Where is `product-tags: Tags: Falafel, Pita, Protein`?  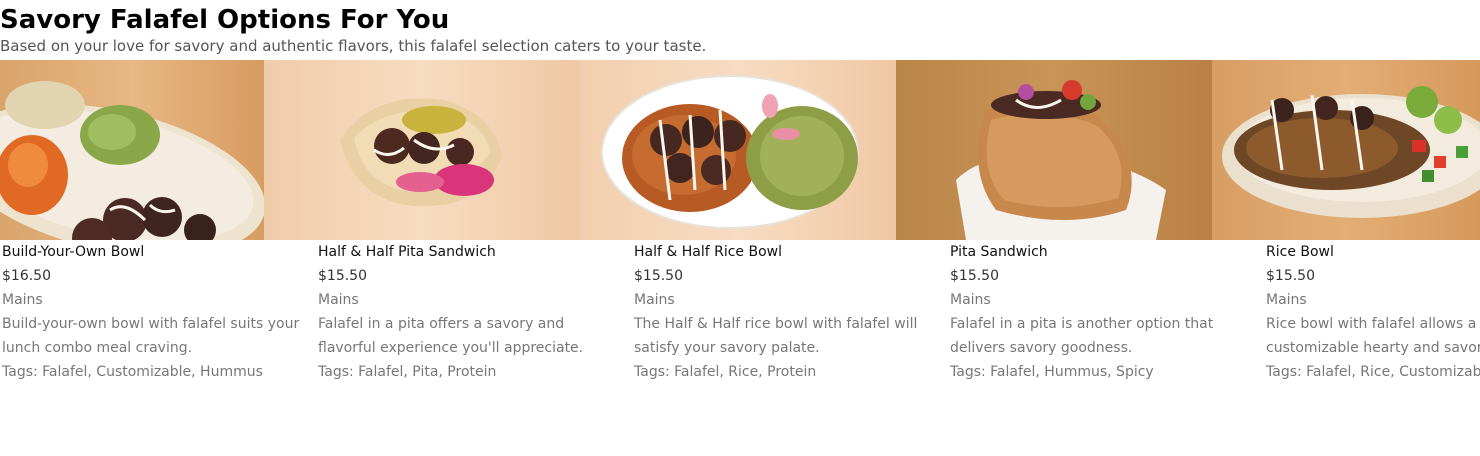 product-tags: Tags: Falafel, Pita, Protein is located at coordinates (407, 372).